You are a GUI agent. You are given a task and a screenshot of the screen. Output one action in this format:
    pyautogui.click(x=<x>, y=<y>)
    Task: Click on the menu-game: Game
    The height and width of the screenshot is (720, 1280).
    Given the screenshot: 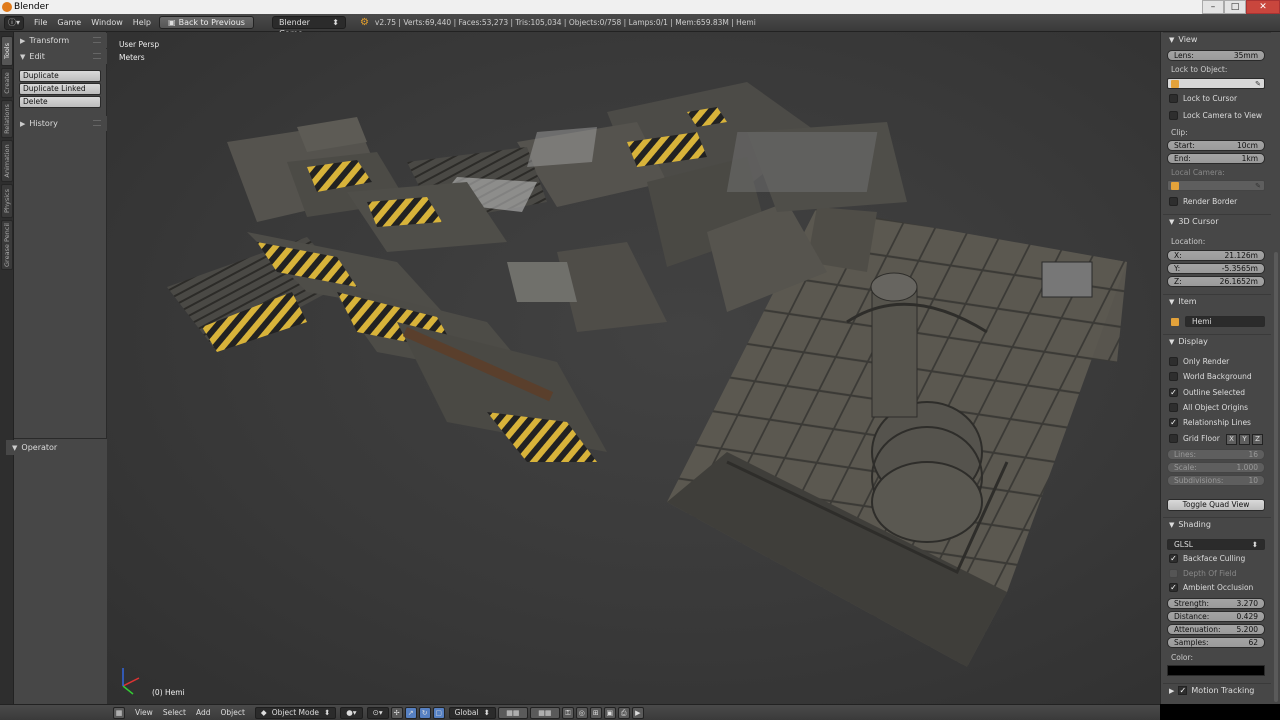 What is the action you would take?
    pyautogui.click(x=69, y=22)
    